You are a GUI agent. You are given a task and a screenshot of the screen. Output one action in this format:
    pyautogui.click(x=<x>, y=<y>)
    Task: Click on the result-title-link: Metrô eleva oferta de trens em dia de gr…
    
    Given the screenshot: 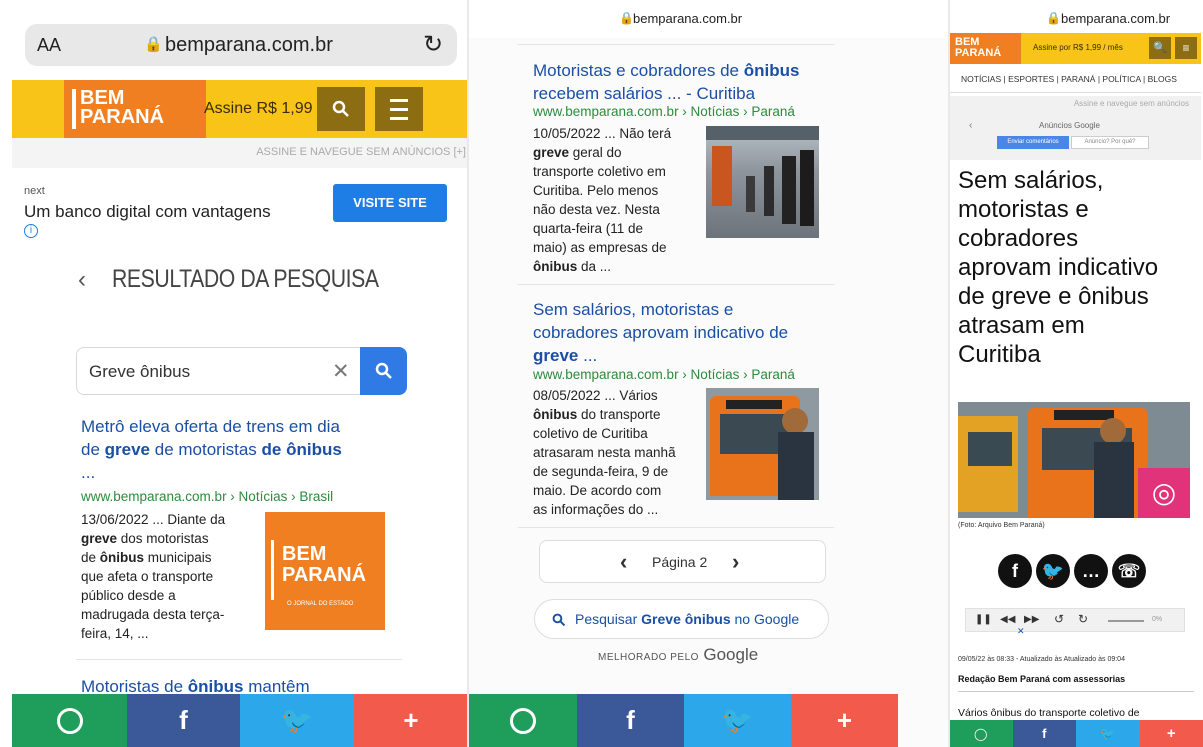 What is the action you would take?
    pyautogui.click(x=236, y=449)
    